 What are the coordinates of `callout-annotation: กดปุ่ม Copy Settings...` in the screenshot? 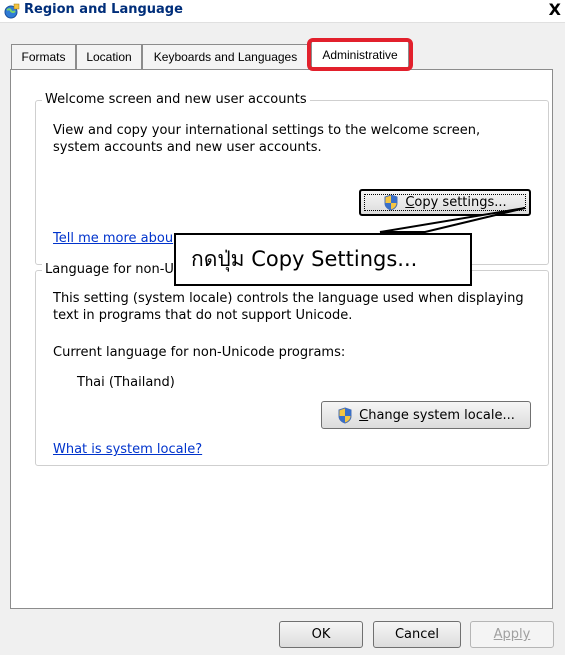 It's located at (323, 259).